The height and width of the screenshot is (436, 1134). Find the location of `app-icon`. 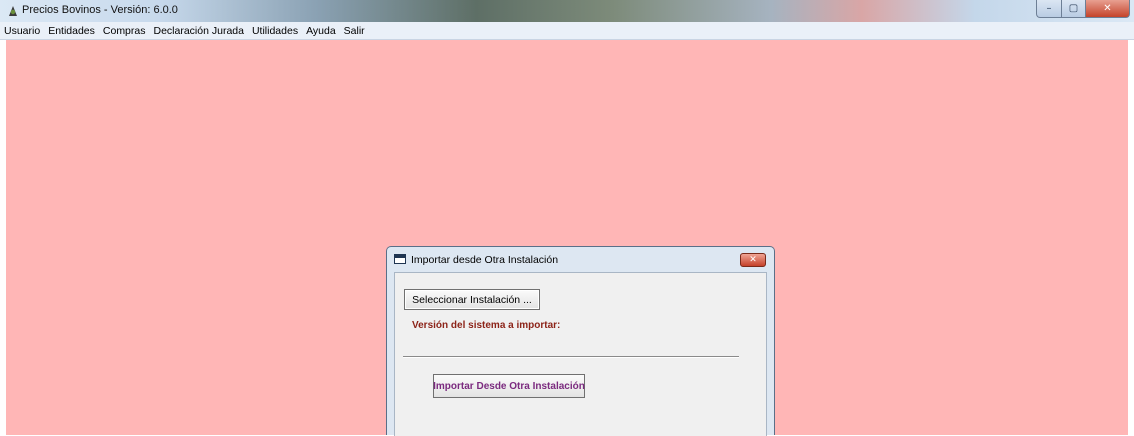

app-icon is located at coordinates (13, 11).